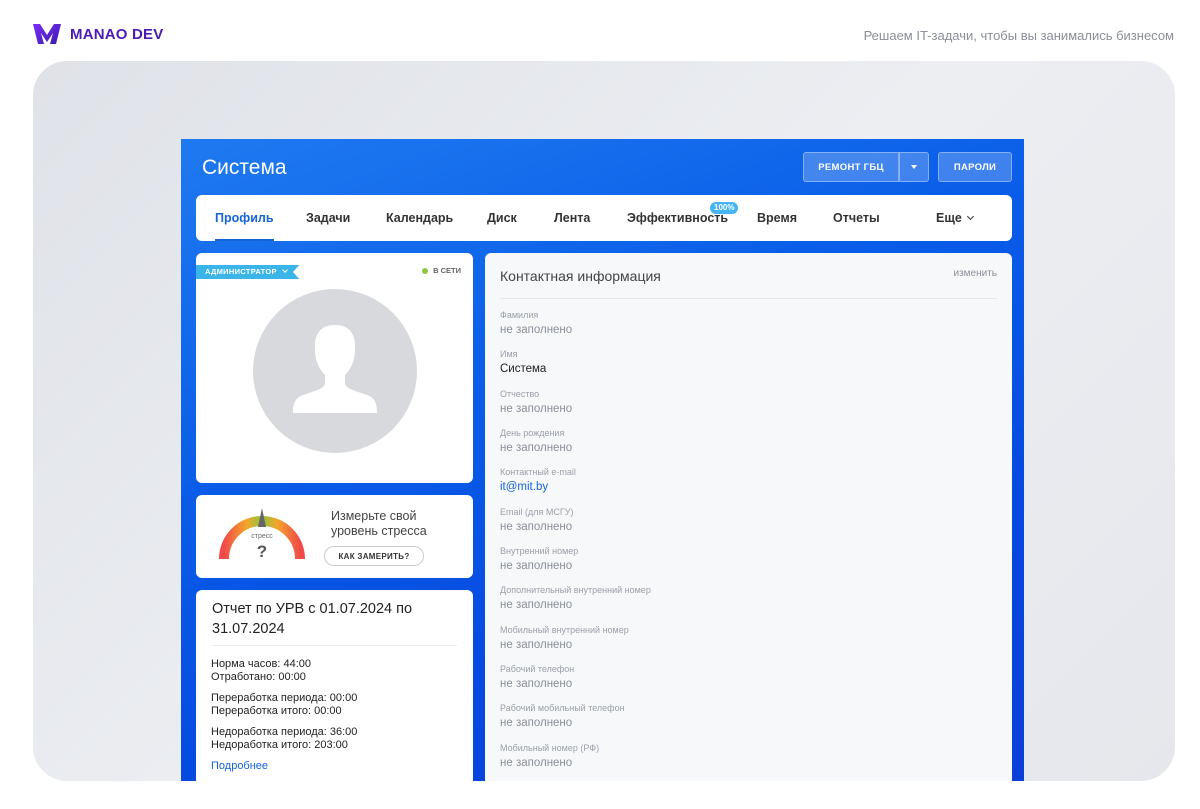 This screenshot has width=1200, height=809. I want to click on stress-prompt: Измерьте свой уровень стресса, so click(379, 523).